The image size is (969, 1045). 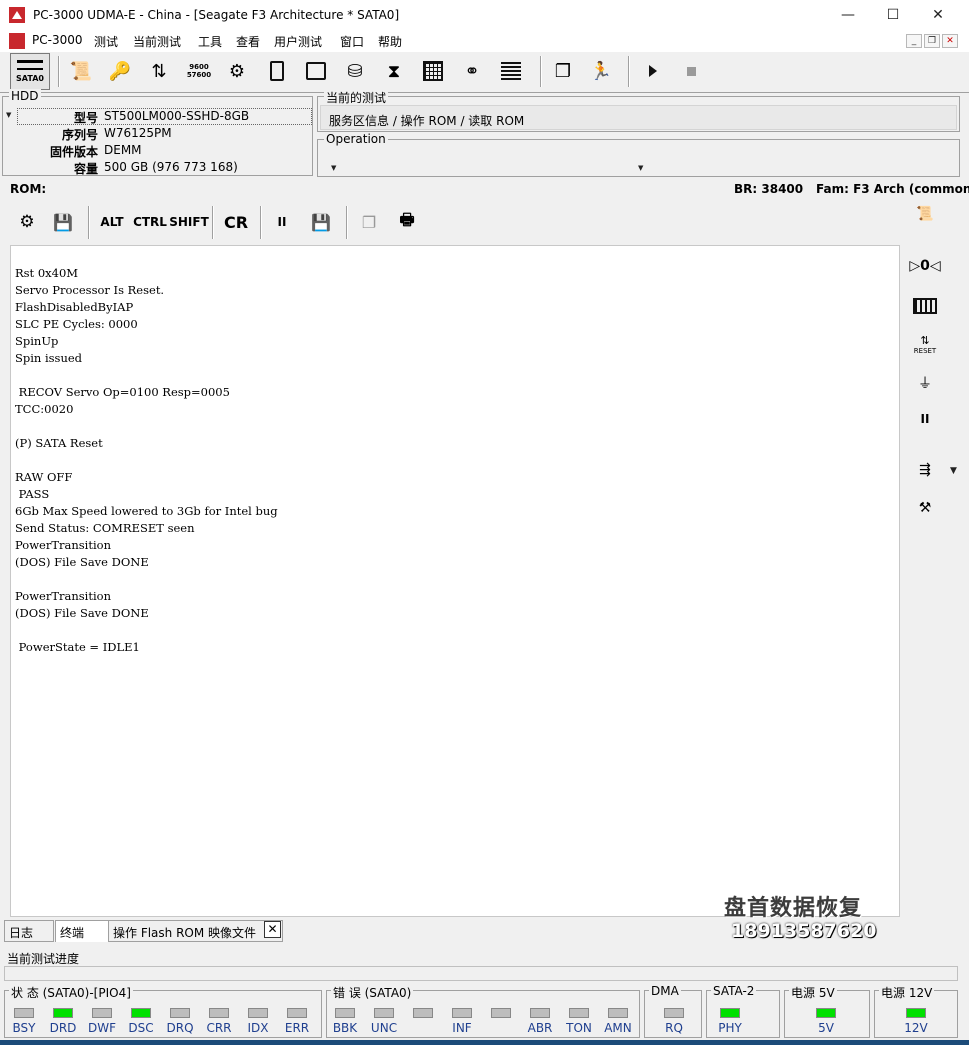 I want to click on power-arrow-icon: ⇶, so click(x=925, y=470).